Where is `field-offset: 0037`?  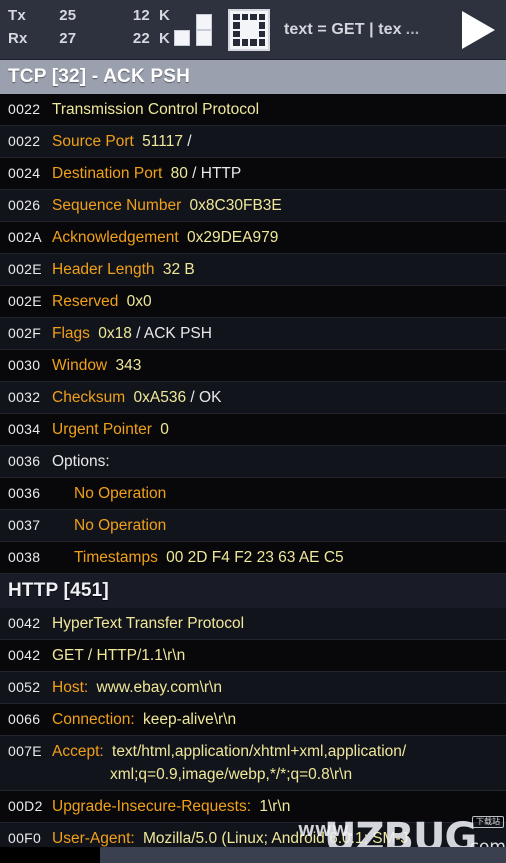
field-offset: 0037 is located at coordinates (24, 525).